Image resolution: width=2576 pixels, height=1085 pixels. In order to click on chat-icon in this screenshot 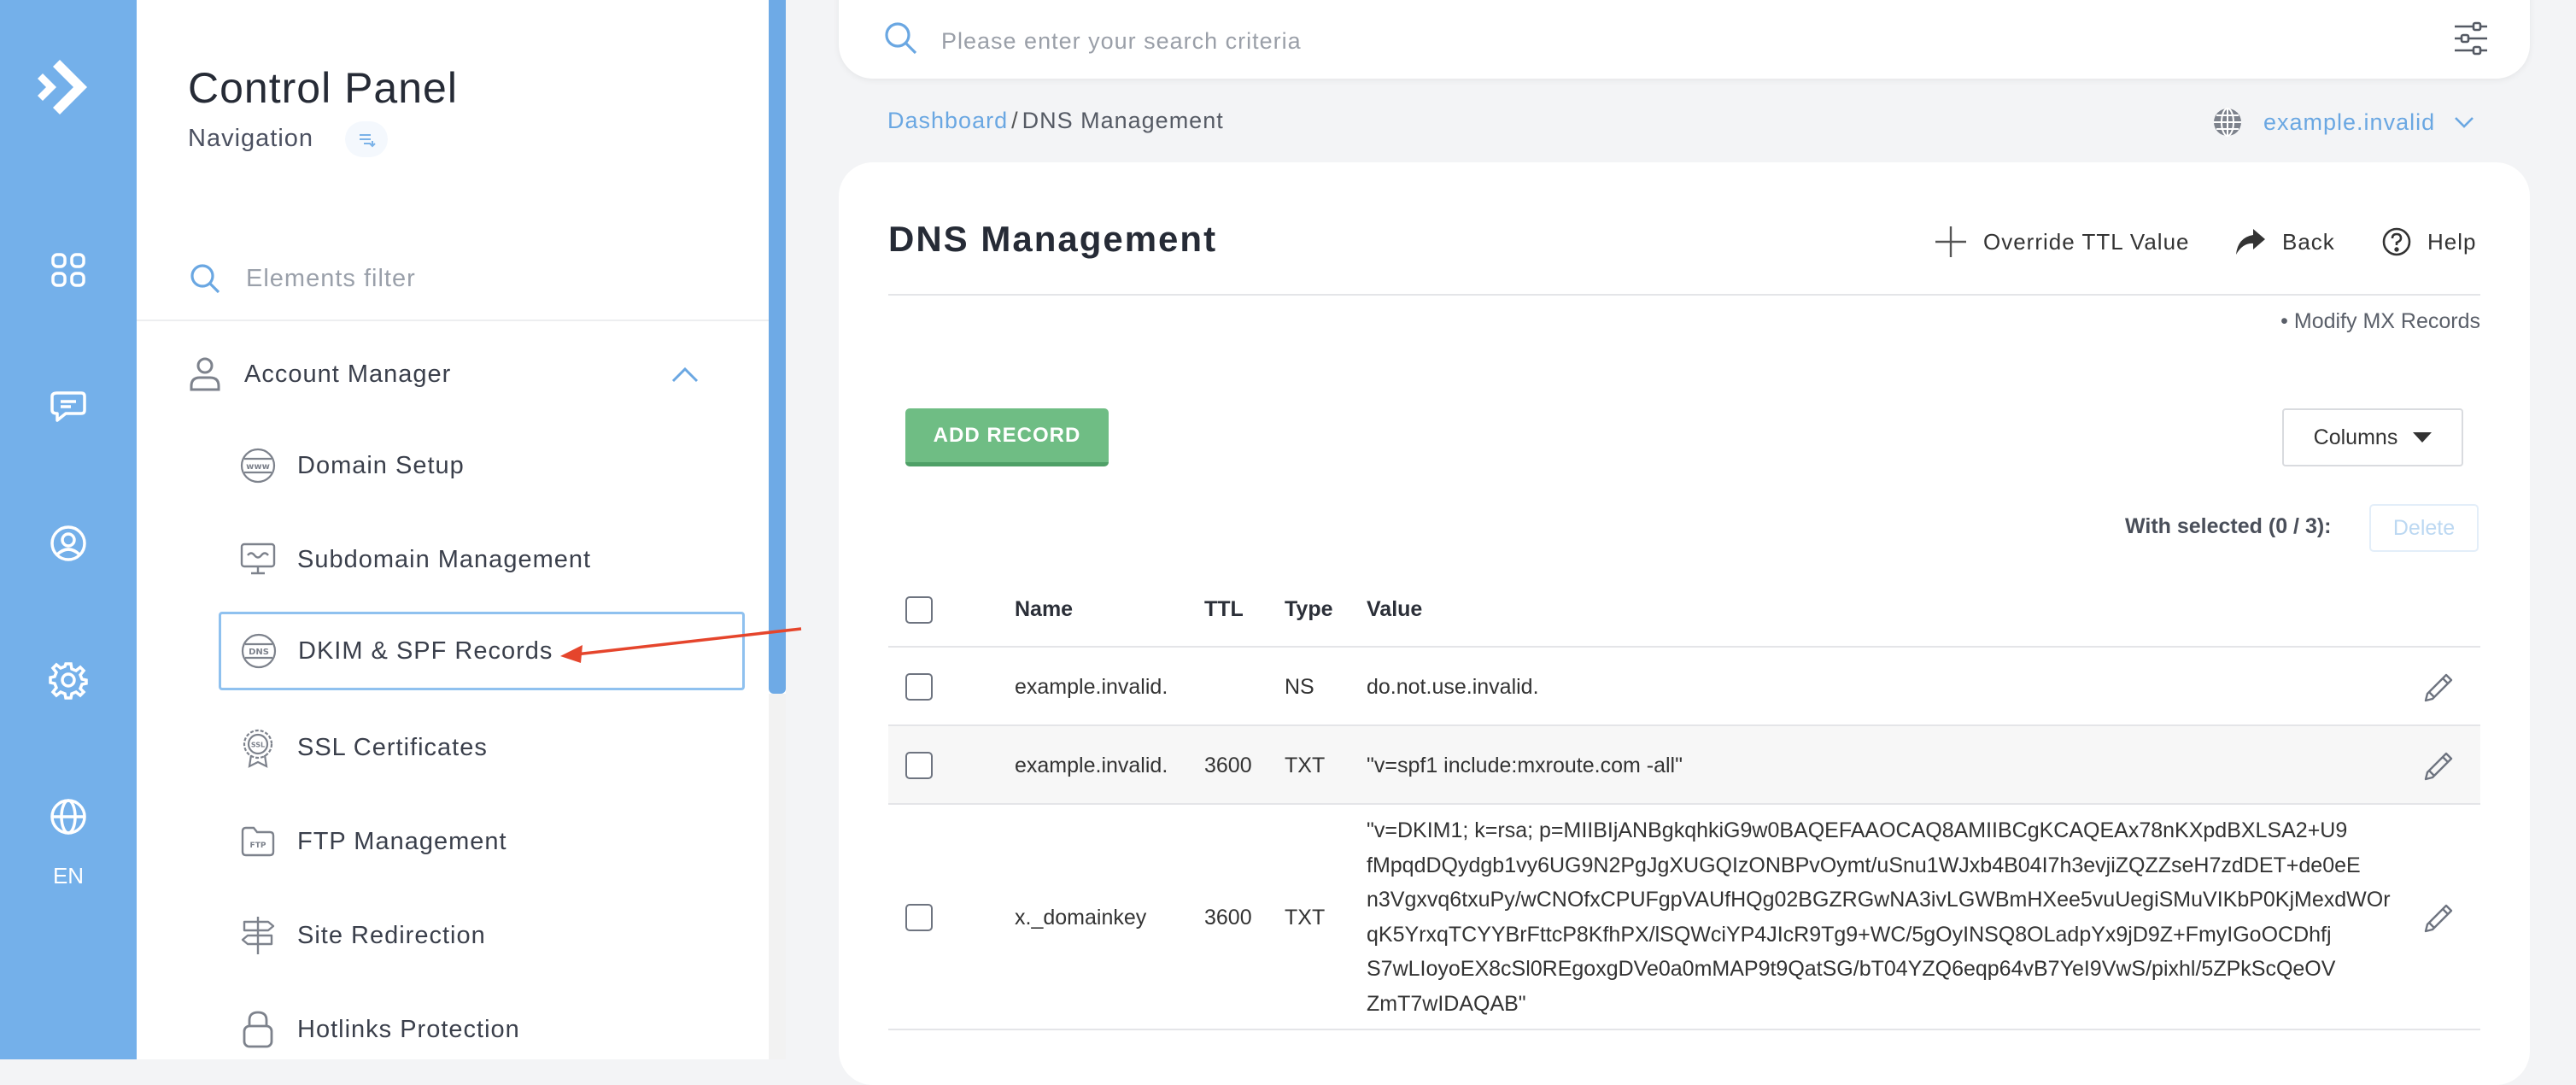, I will do `click(68, 407)`.